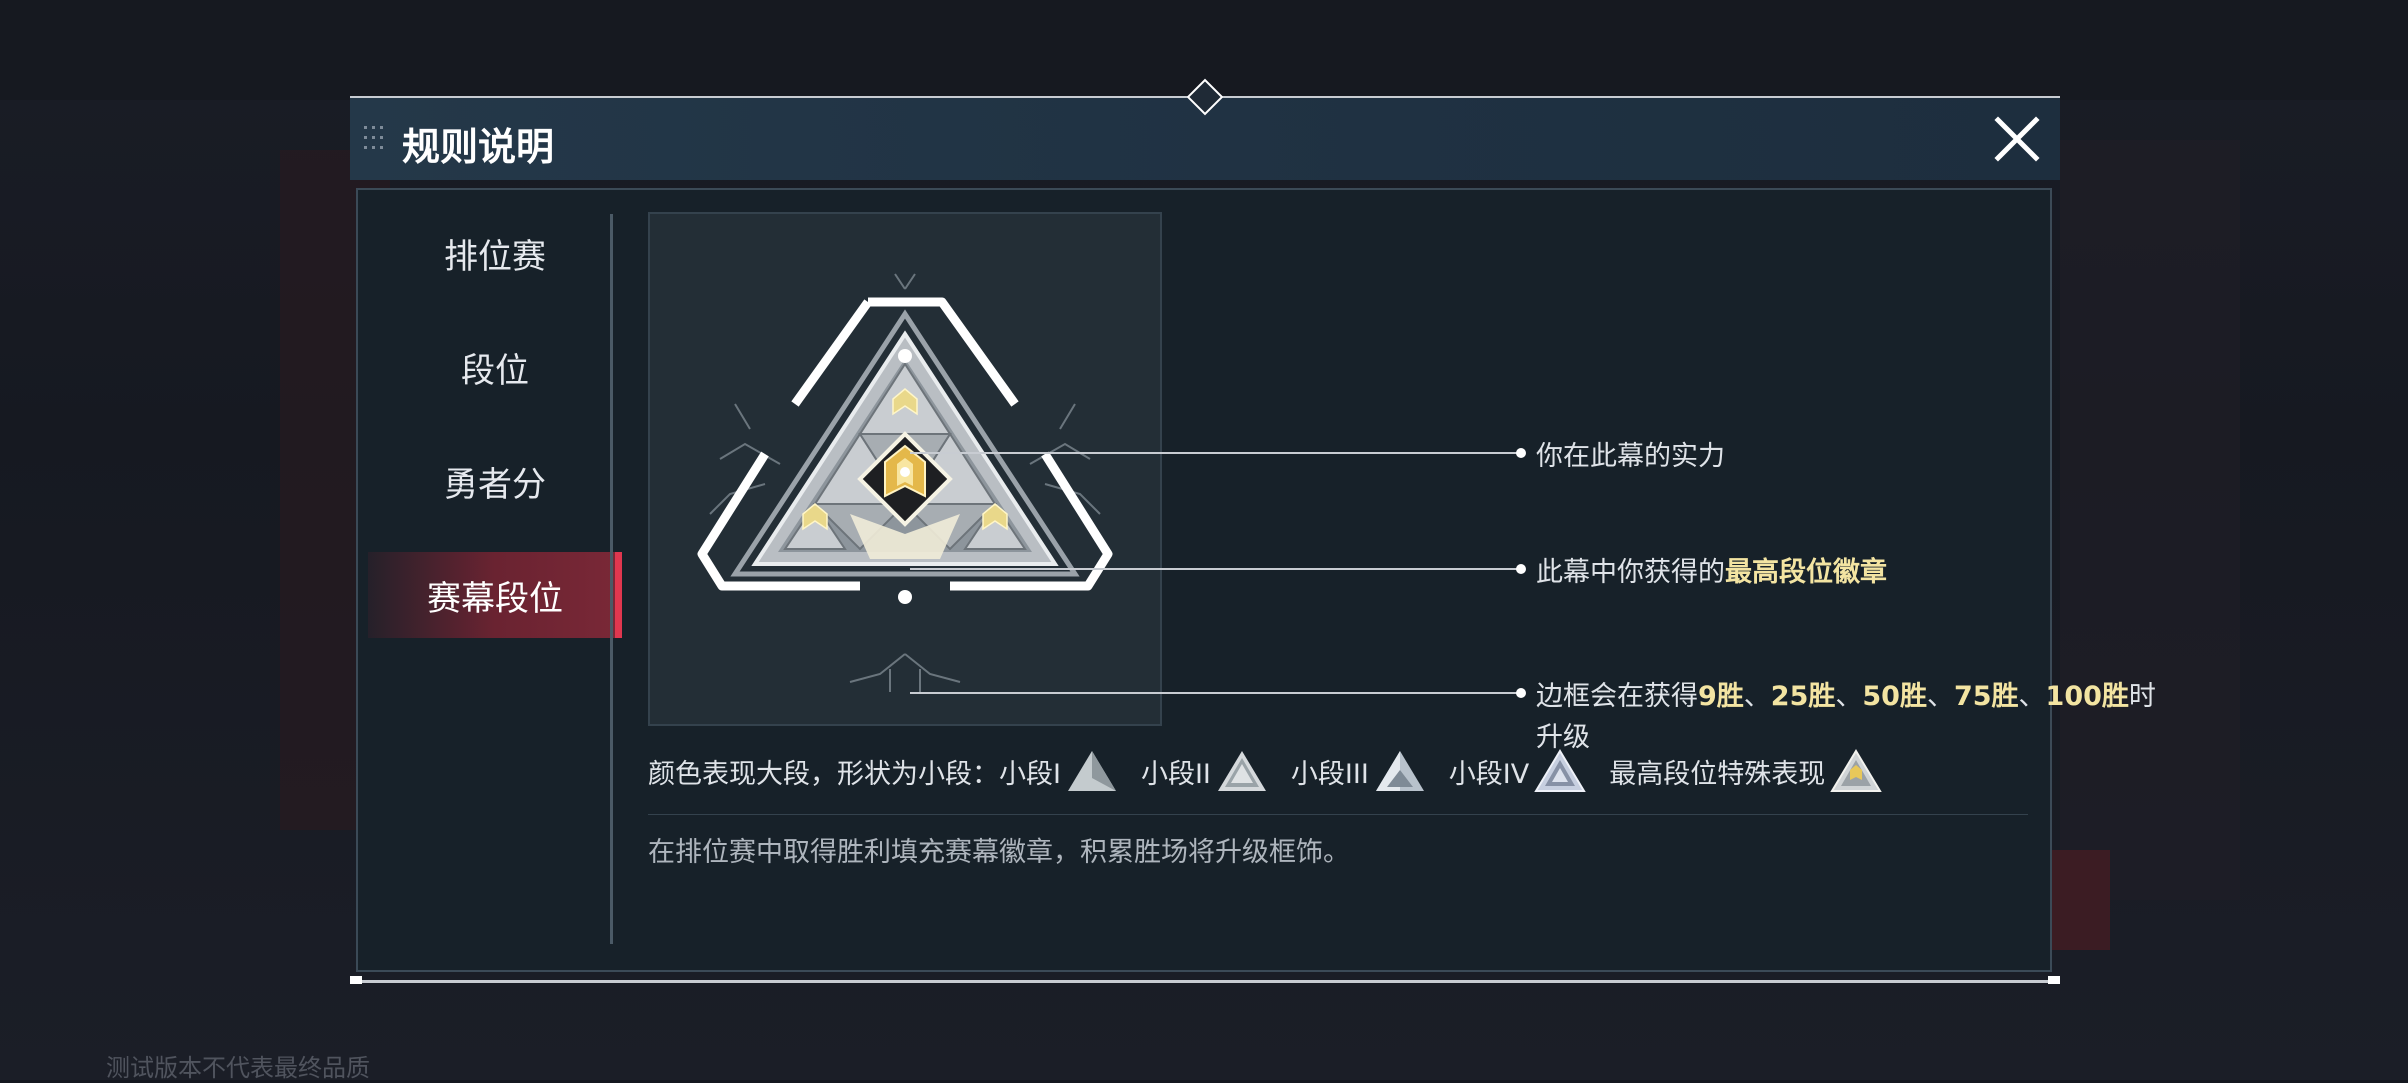 The width and height of the screenshot is (2408, 1083). I want to click on dialog-title: 规则说明, so click(478, 147).